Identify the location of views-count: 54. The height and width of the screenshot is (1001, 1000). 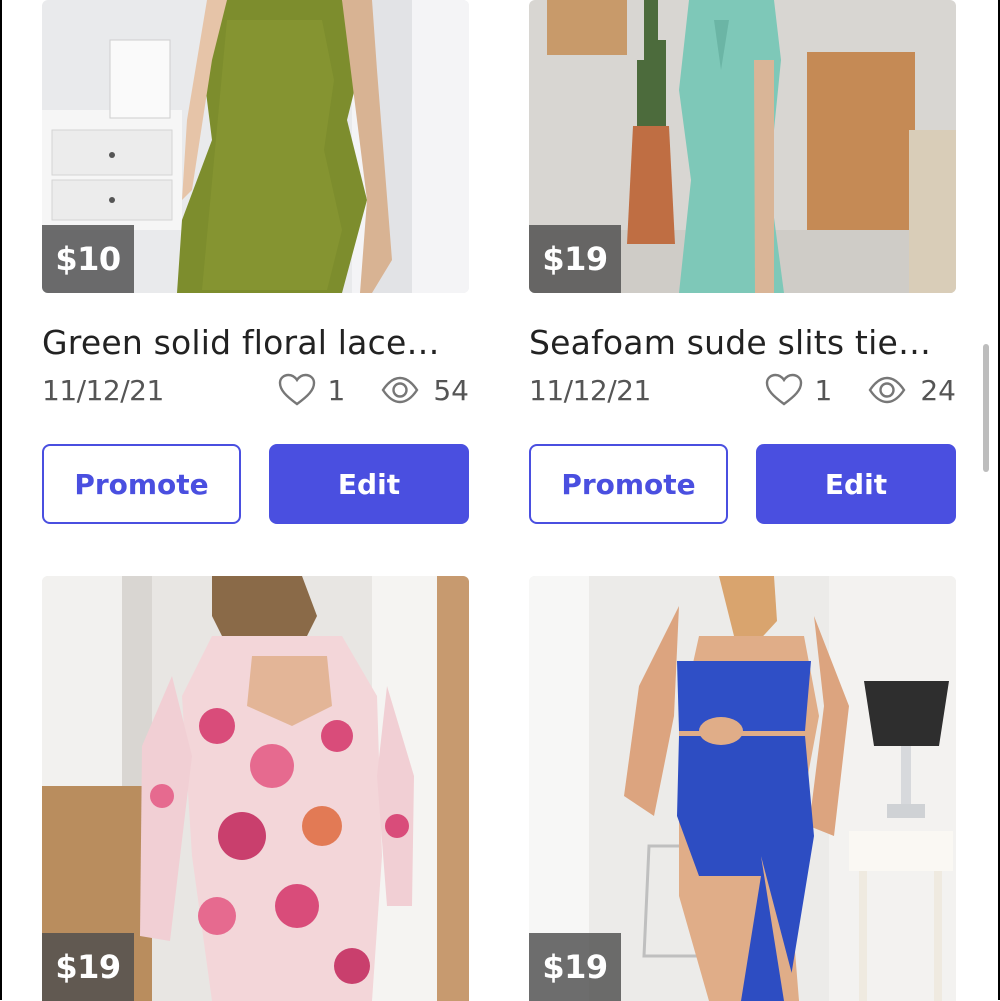
(451, 390).